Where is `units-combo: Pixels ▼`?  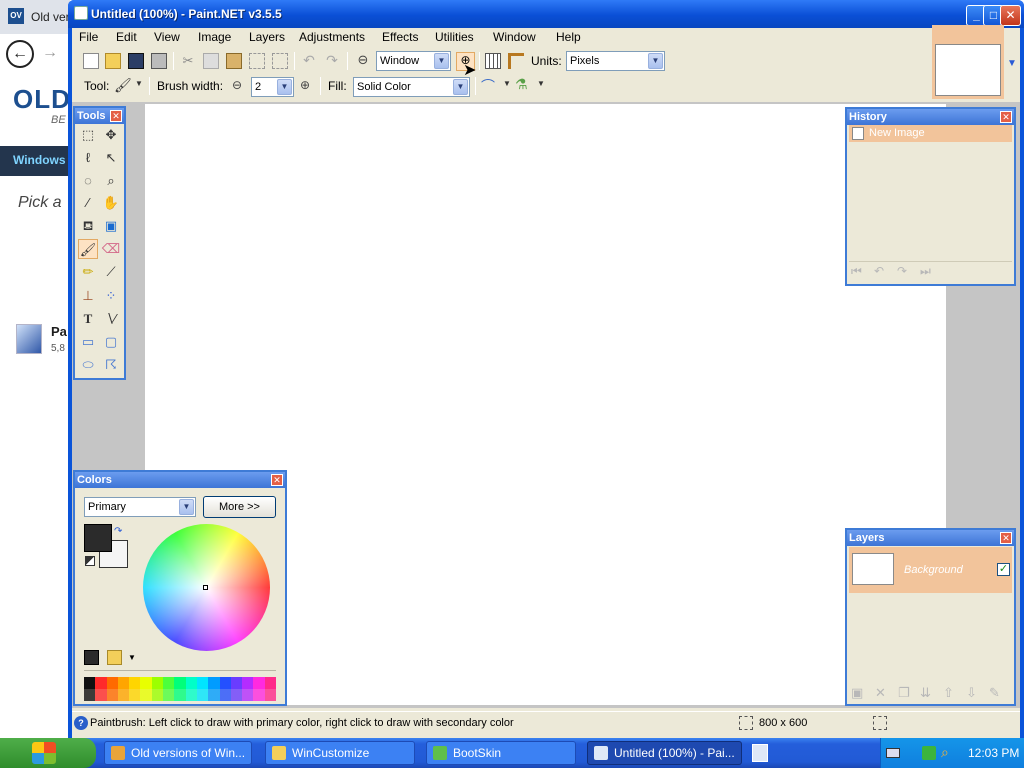
units-combo: Pixels ▼ is located at coordinates (615, 61).